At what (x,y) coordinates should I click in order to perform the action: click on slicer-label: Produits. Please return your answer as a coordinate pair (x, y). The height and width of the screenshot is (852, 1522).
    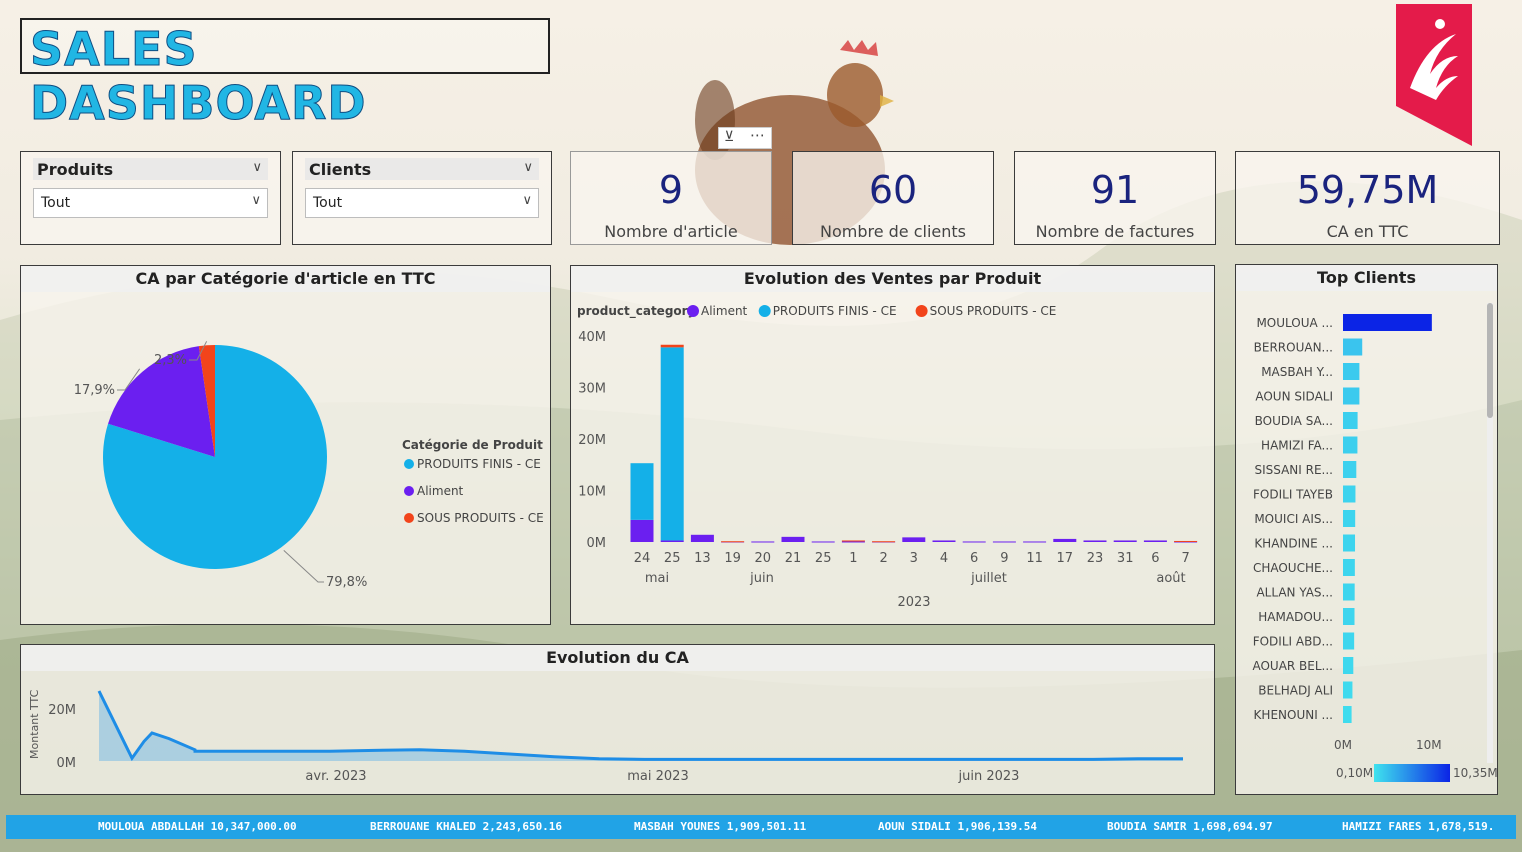
    Looking at the image, I should click on (75, 169).